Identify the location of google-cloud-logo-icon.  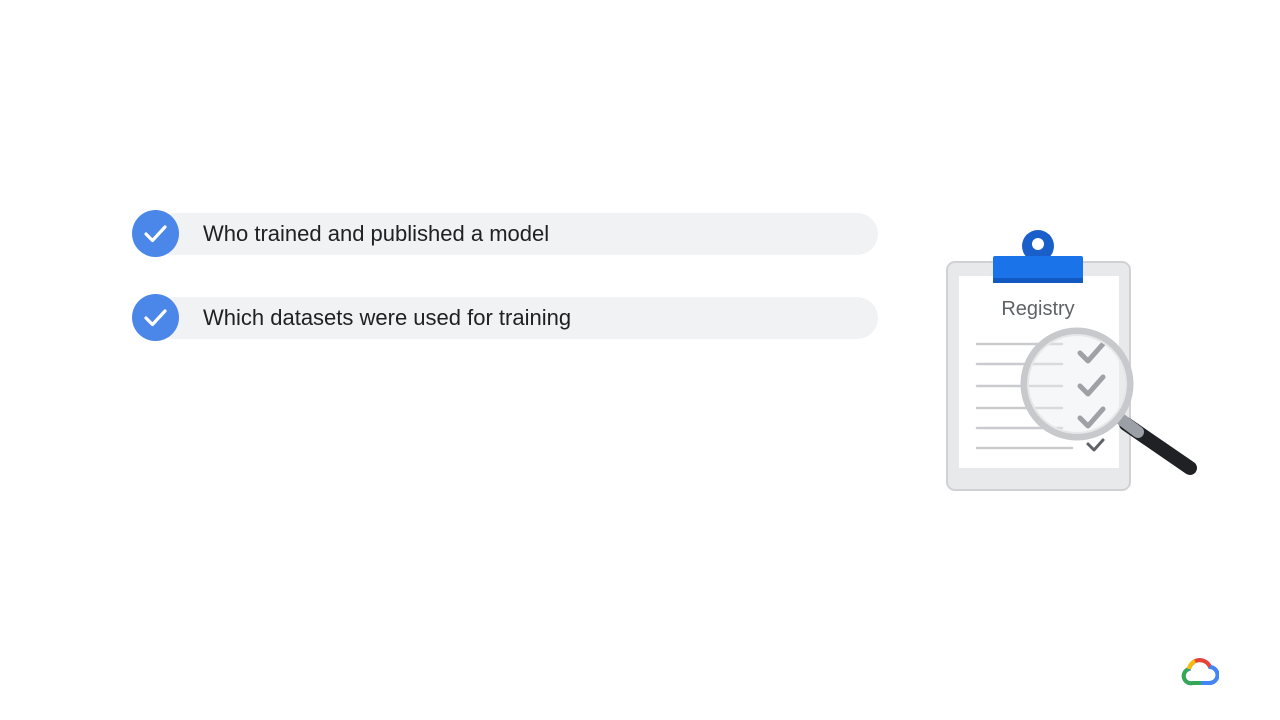
(1200, 672).